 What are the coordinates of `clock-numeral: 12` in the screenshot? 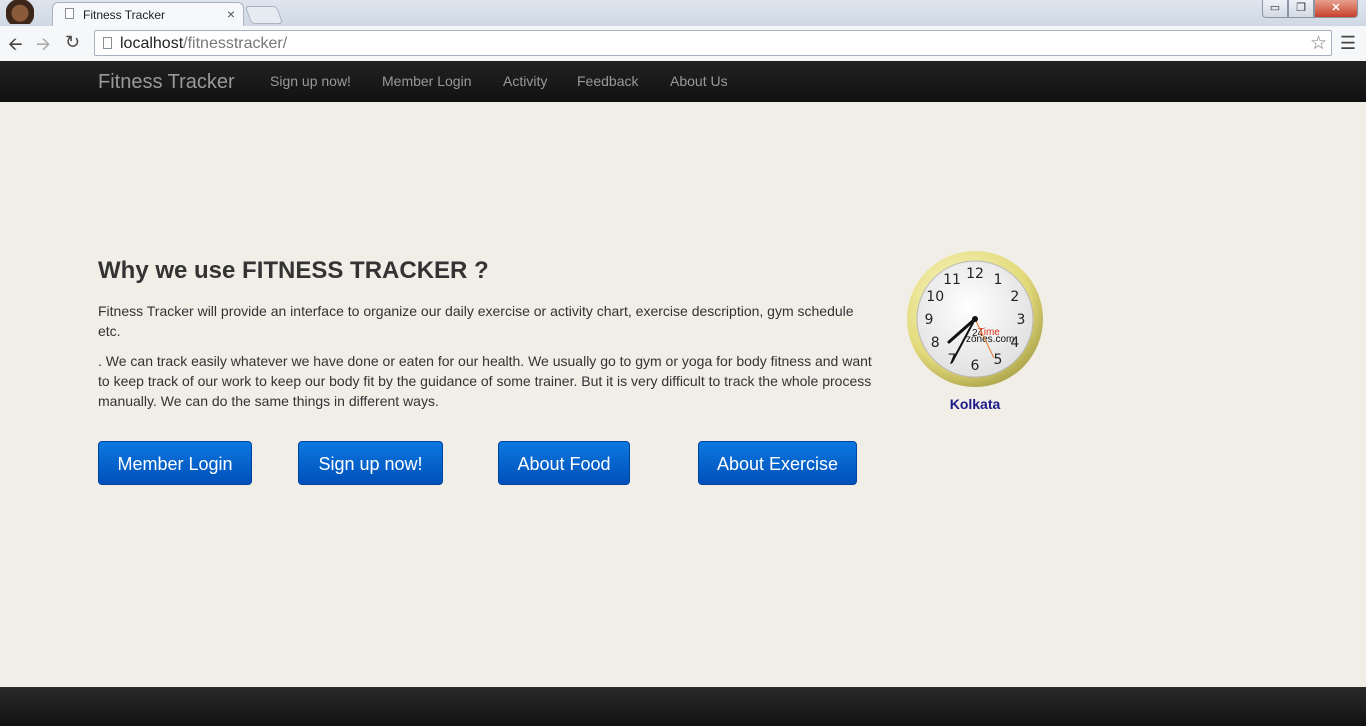 It's located at (975, 274).